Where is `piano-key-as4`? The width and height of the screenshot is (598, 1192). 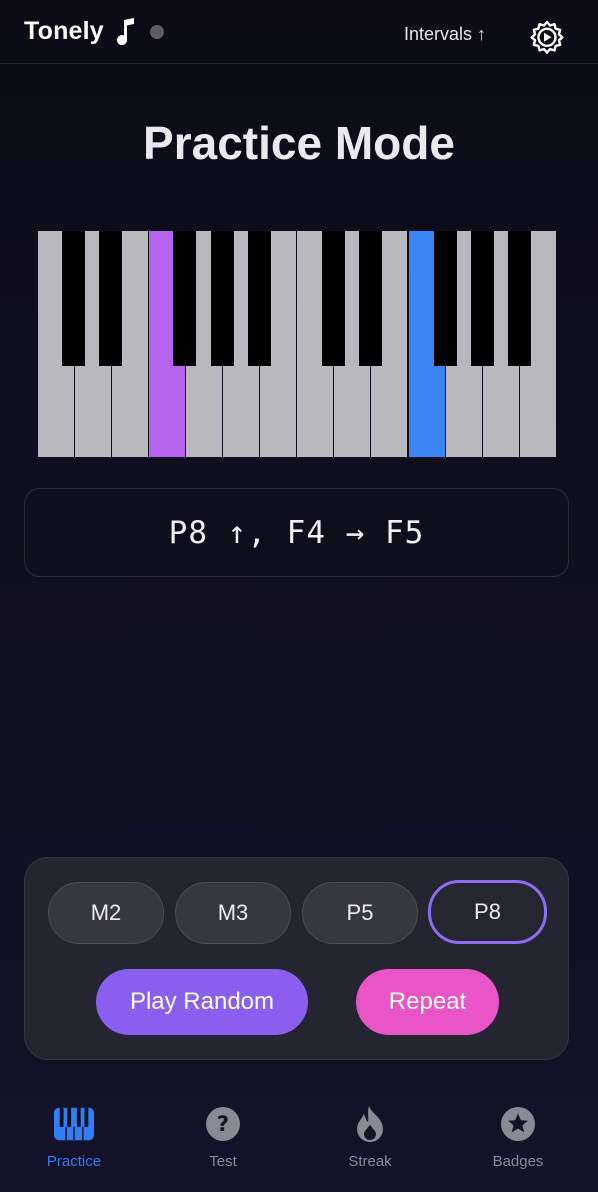 piano-key-as4 is located at coordinates (259, 298).